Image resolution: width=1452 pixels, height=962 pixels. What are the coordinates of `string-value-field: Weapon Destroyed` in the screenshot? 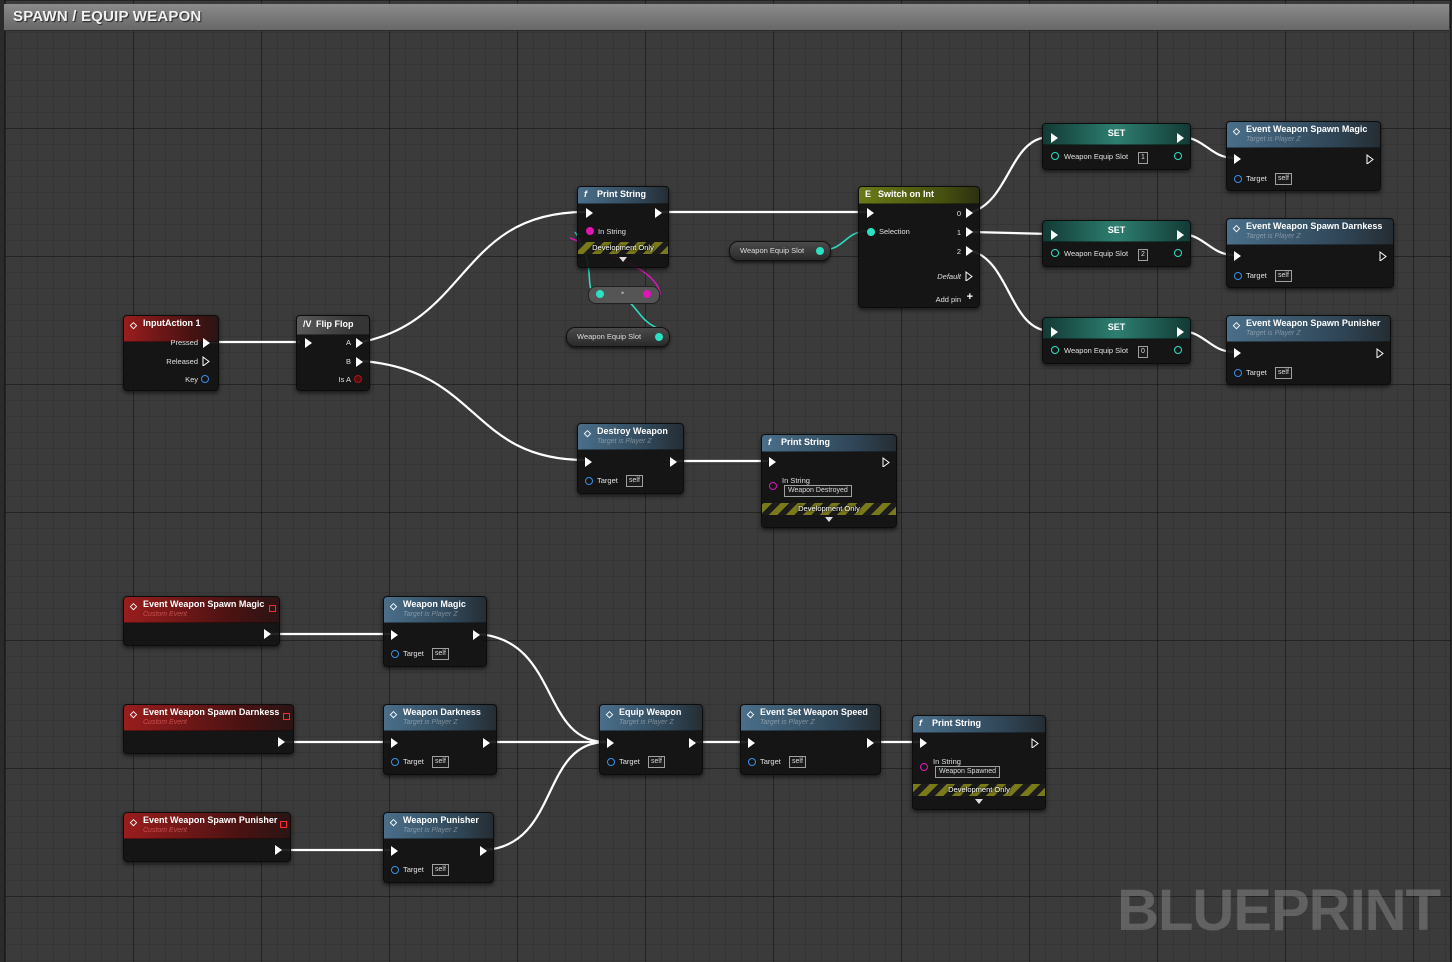 It's located at (818, 491).